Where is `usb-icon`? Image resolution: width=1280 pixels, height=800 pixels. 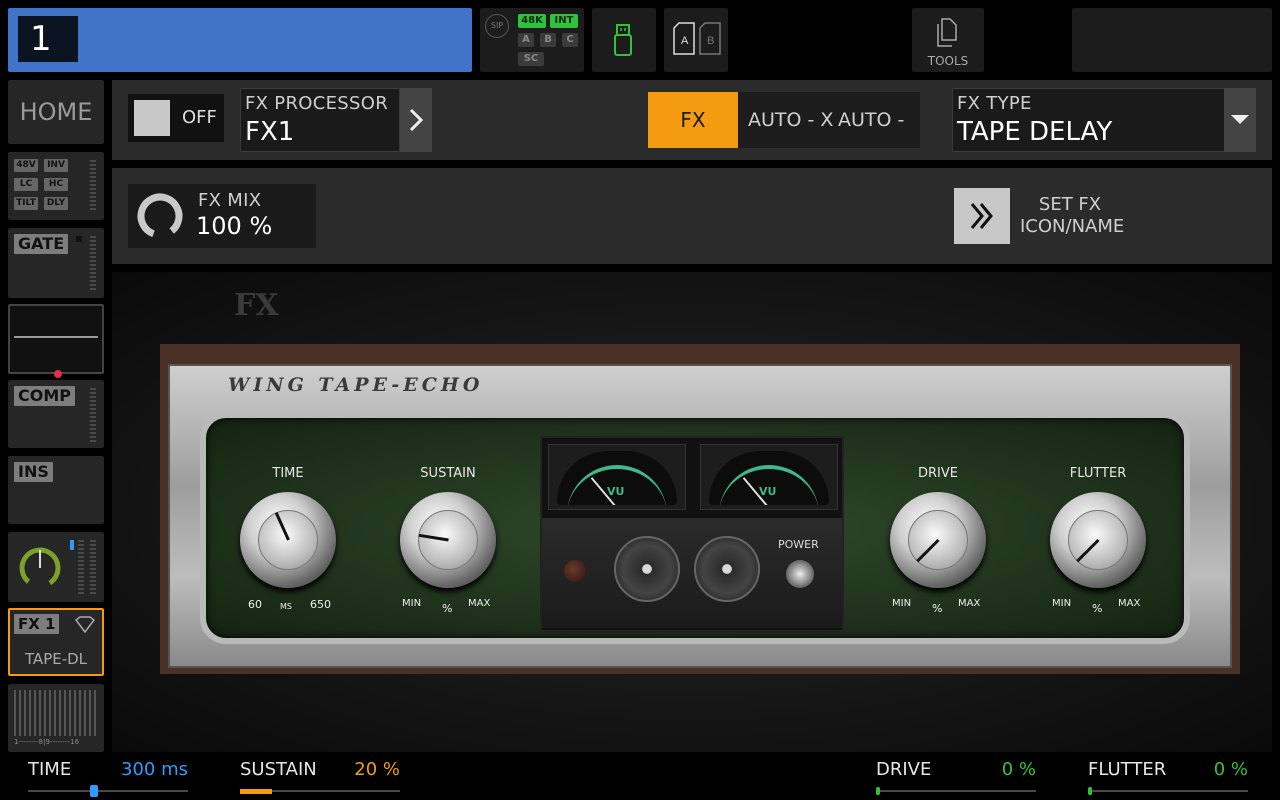
usb-icon is located at coordinates (623, 40).